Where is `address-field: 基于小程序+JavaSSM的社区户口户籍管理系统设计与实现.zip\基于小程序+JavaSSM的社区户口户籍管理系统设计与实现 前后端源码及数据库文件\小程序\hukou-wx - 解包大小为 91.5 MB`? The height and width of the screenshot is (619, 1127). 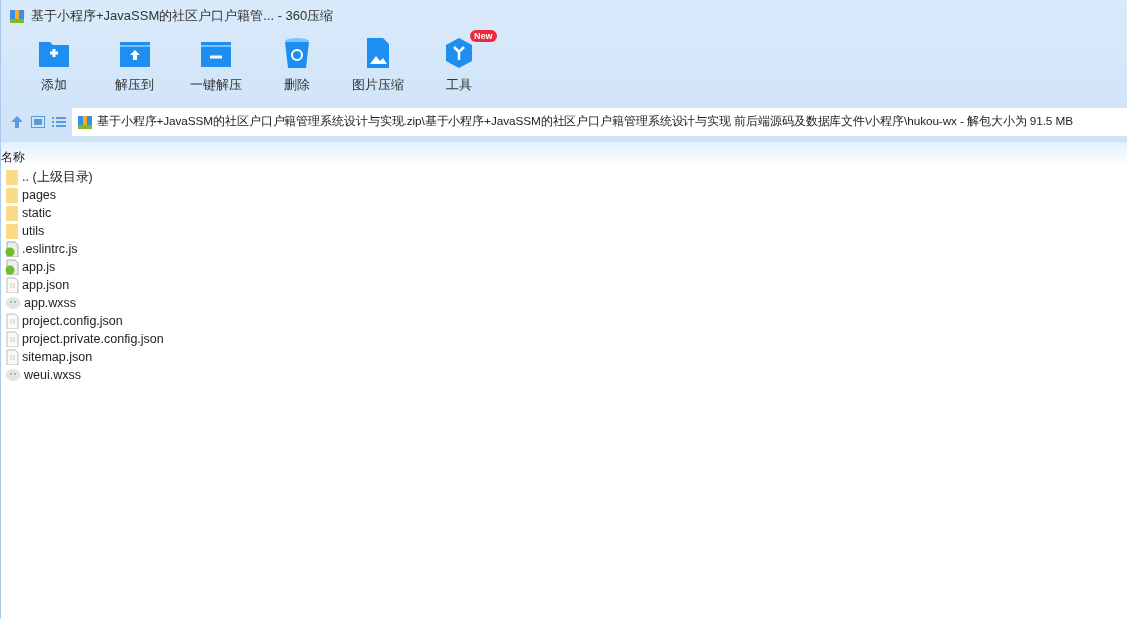
address-field: 基于小程序+JavaSSM的社区户口户籍管理系统设计与实现.zip\基于小程序+JavaSSM的社区户口户籍管理系统设计与实现 前后端源码及数据库文件\小程序\hukou-wx - 解包大小为 91.5 MB is located at coordinates (599, 122).